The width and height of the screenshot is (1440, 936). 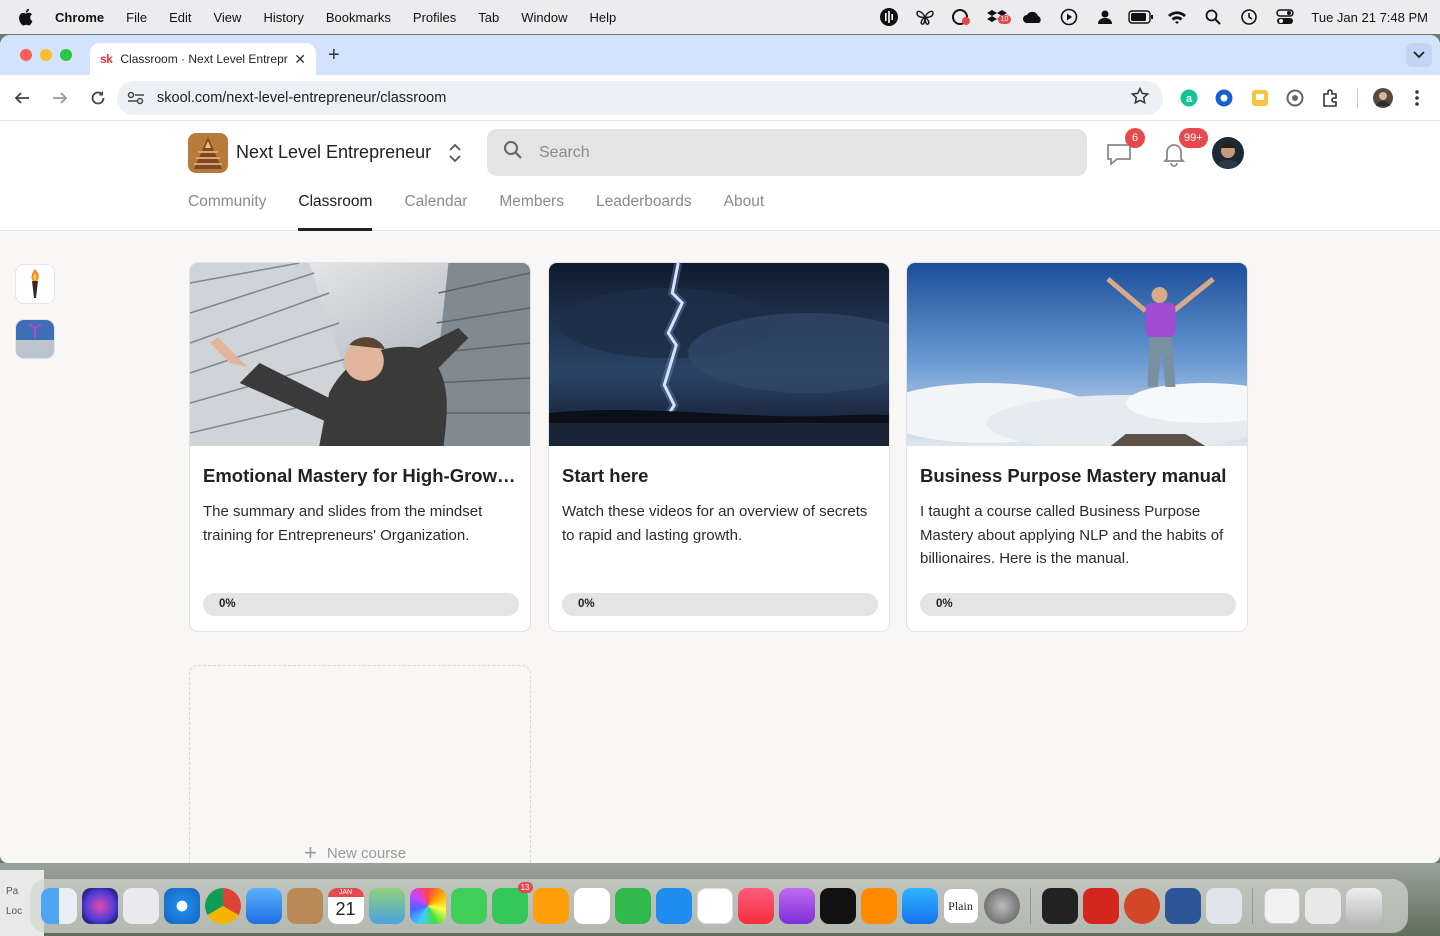 What do you see at coordinates (1419, 55) in the screenshot?
I see `tab-search-icon` at bounding box center [1419, 55].